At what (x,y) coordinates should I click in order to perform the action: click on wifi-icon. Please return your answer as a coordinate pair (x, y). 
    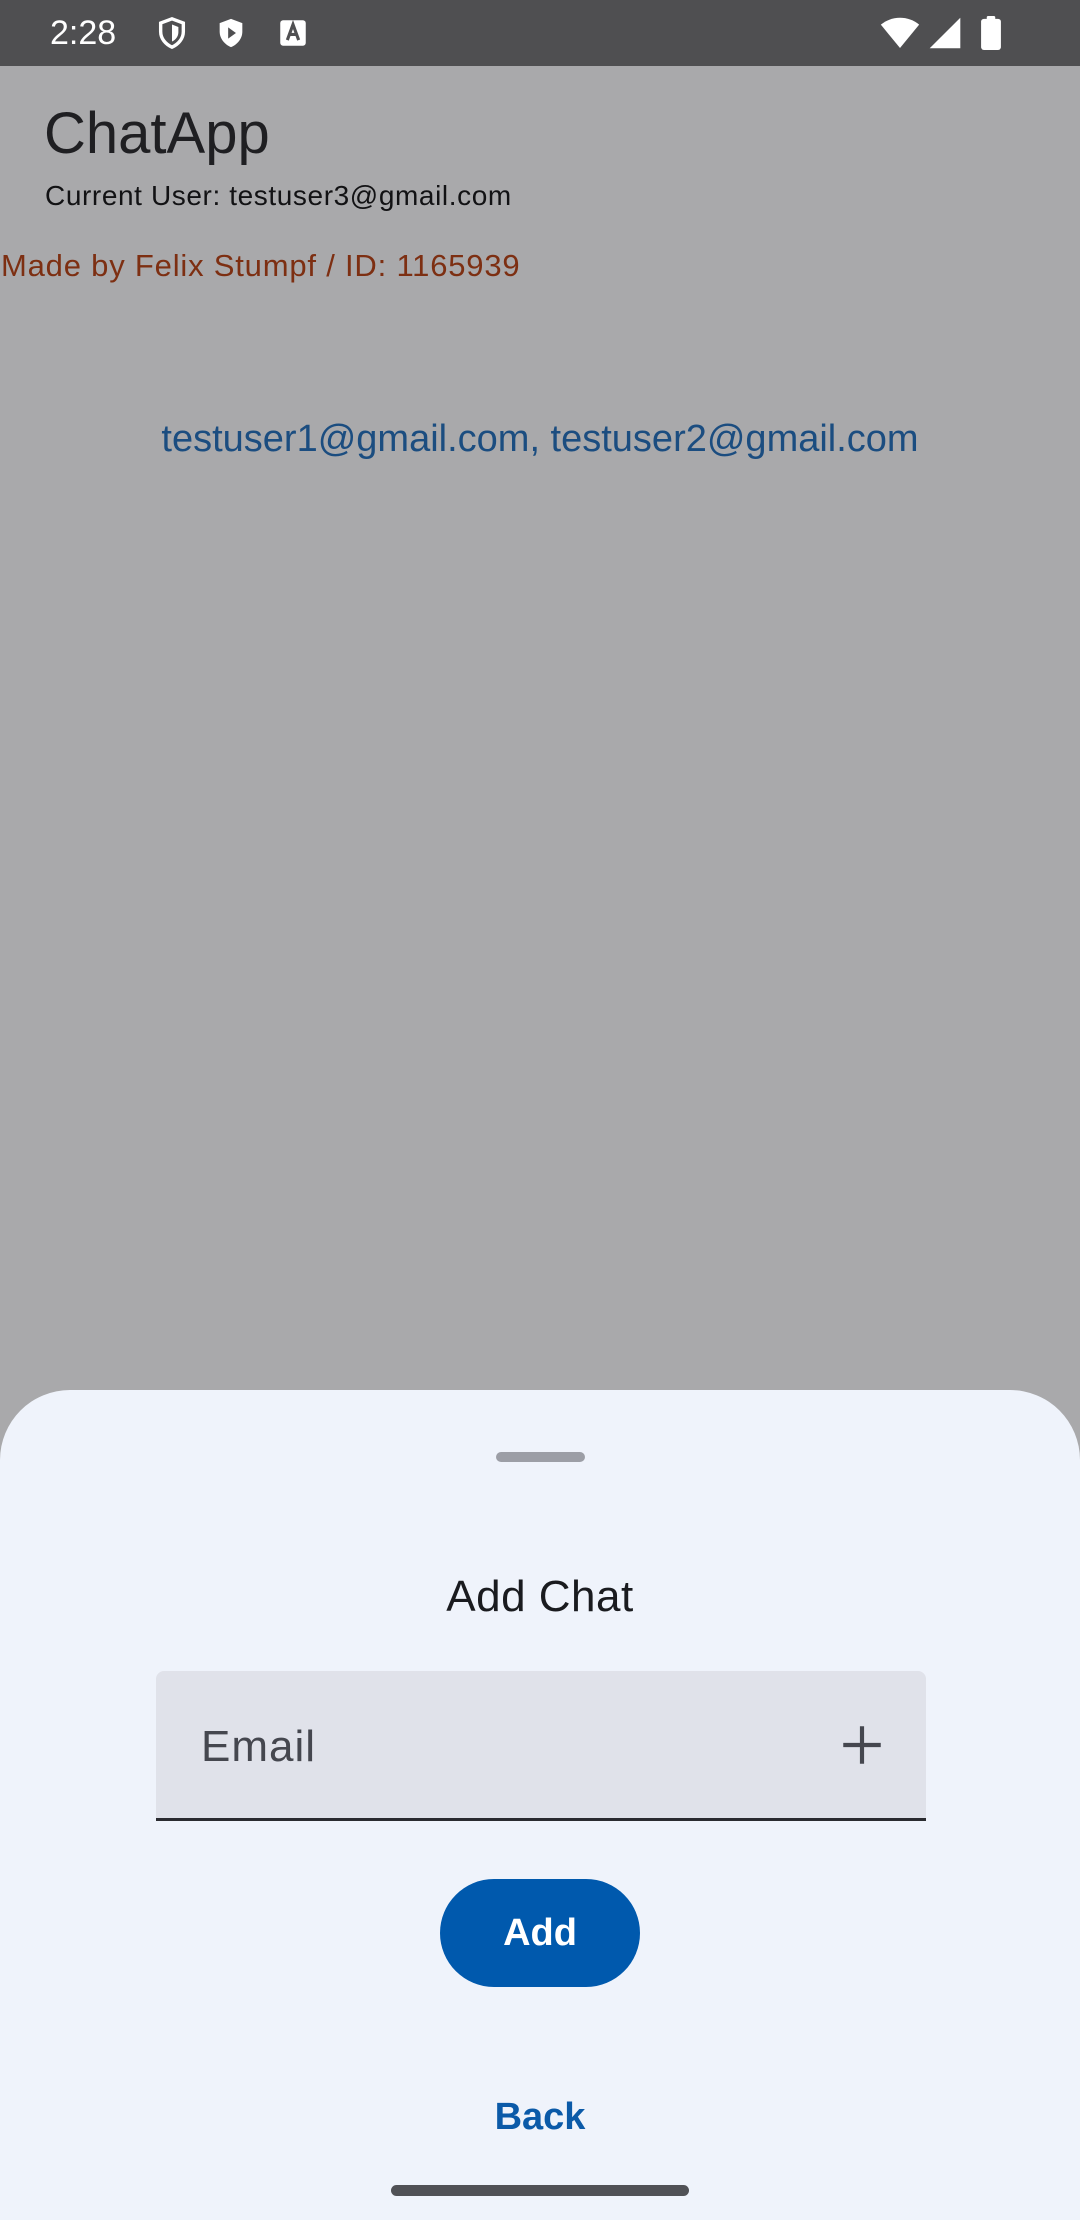
    Looking at the image, I should click on (900, 32).